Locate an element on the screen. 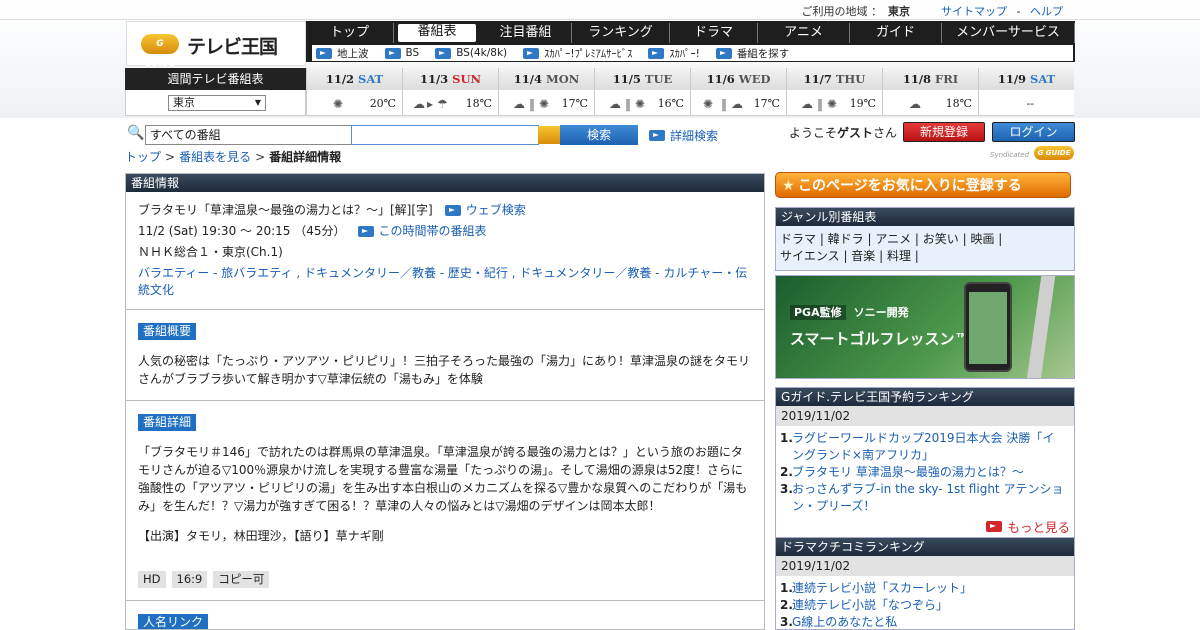 Image resolution: width=1200 pixels, height=630 pixels. day-header: 11/4 MON is located at coordinates (546, 79).